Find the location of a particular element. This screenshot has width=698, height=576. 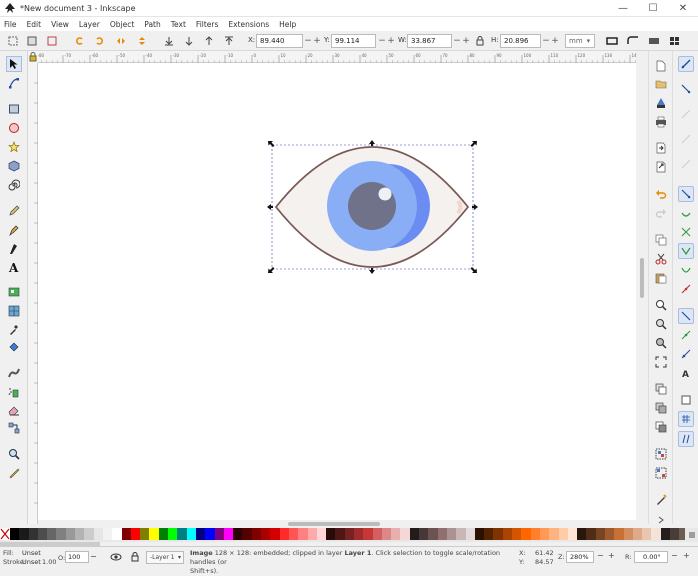

rotate-cw-icon is located at coordinates (100, 41).